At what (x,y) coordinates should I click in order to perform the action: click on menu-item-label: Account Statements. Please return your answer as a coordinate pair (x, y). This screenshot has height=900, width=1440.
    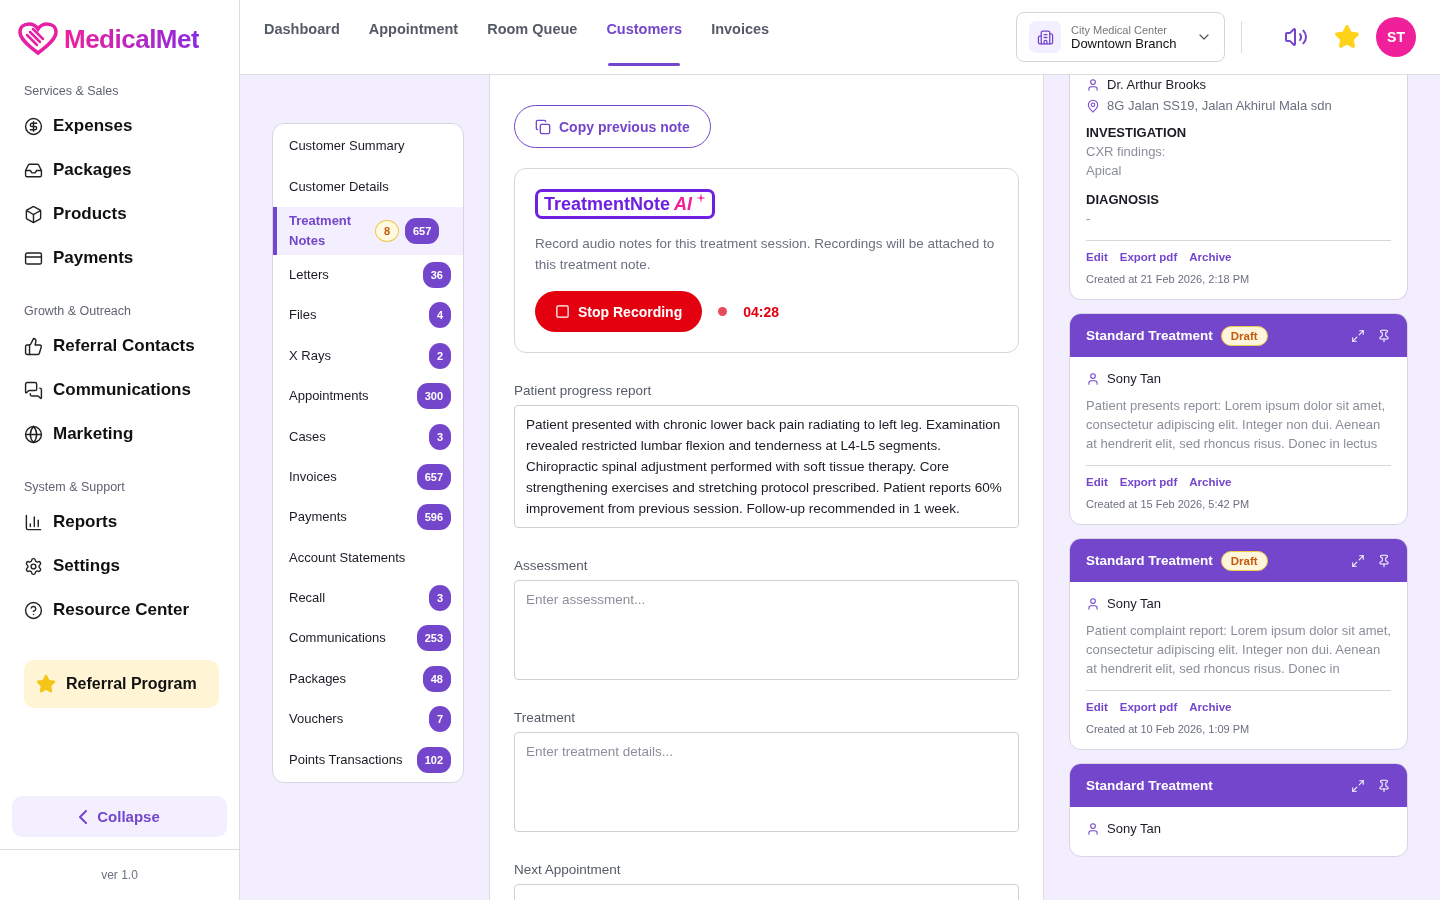
    Looking at the image, I should click on (348, 557).